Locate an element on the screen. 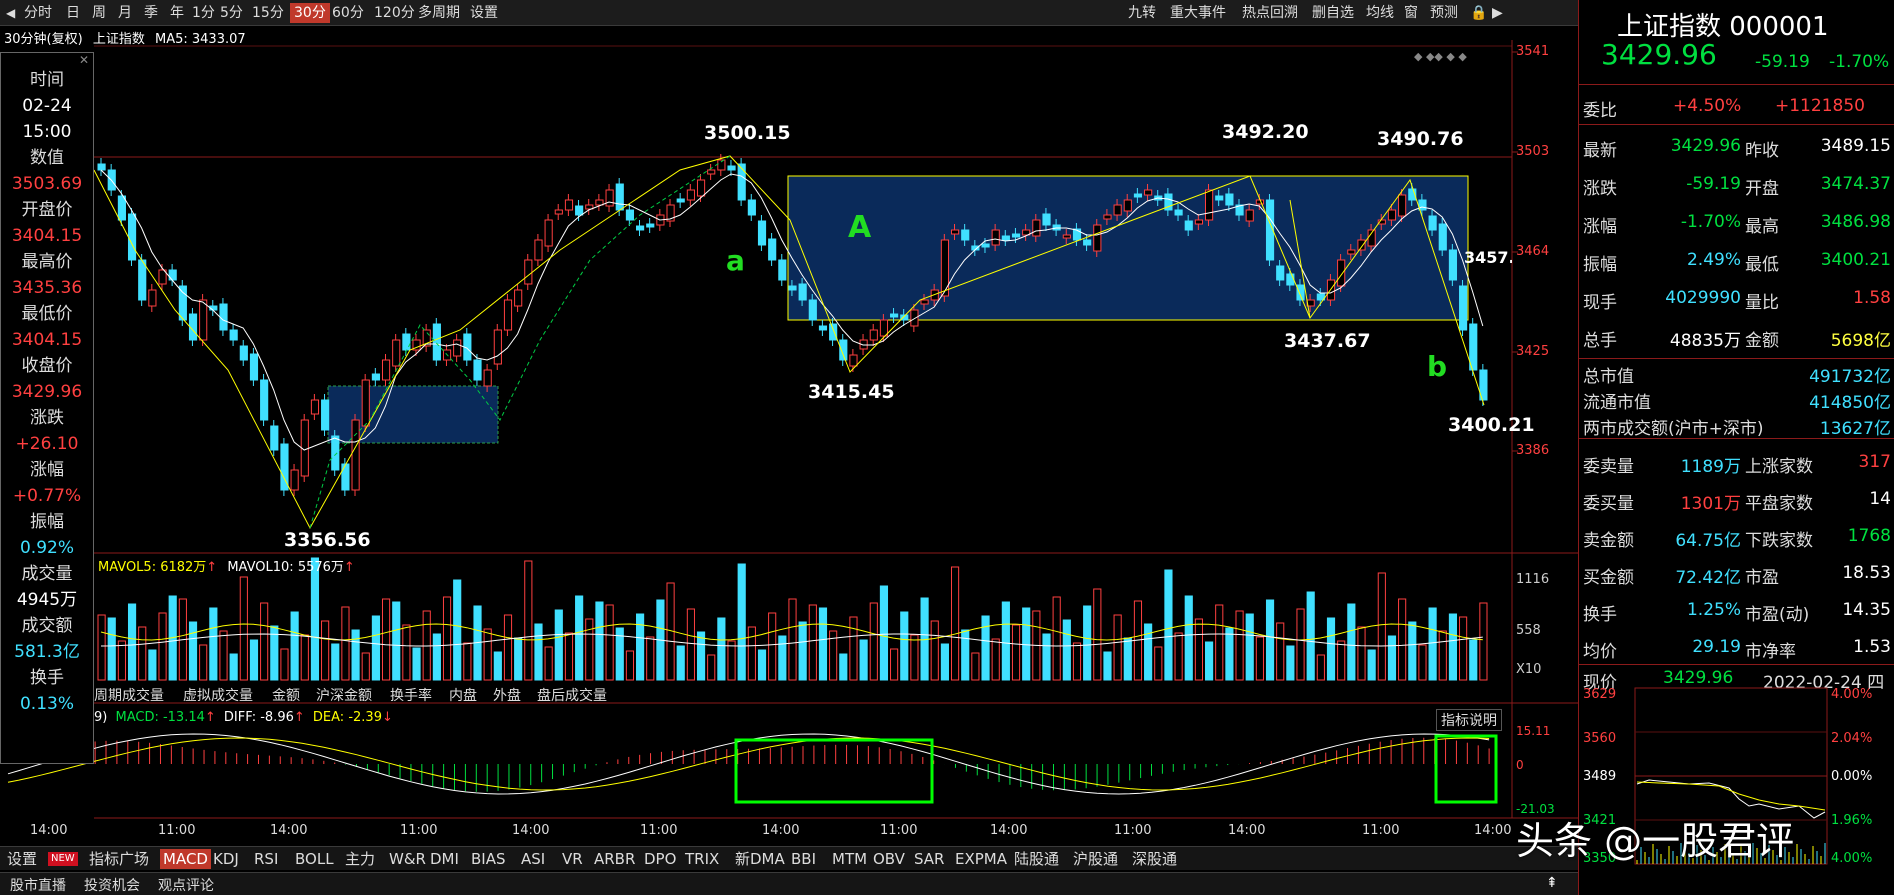 Image resolution: width=1894 pixels, height=895 pixels. q2-v1-1: 1301万 is located at coordinates (1710, 504).